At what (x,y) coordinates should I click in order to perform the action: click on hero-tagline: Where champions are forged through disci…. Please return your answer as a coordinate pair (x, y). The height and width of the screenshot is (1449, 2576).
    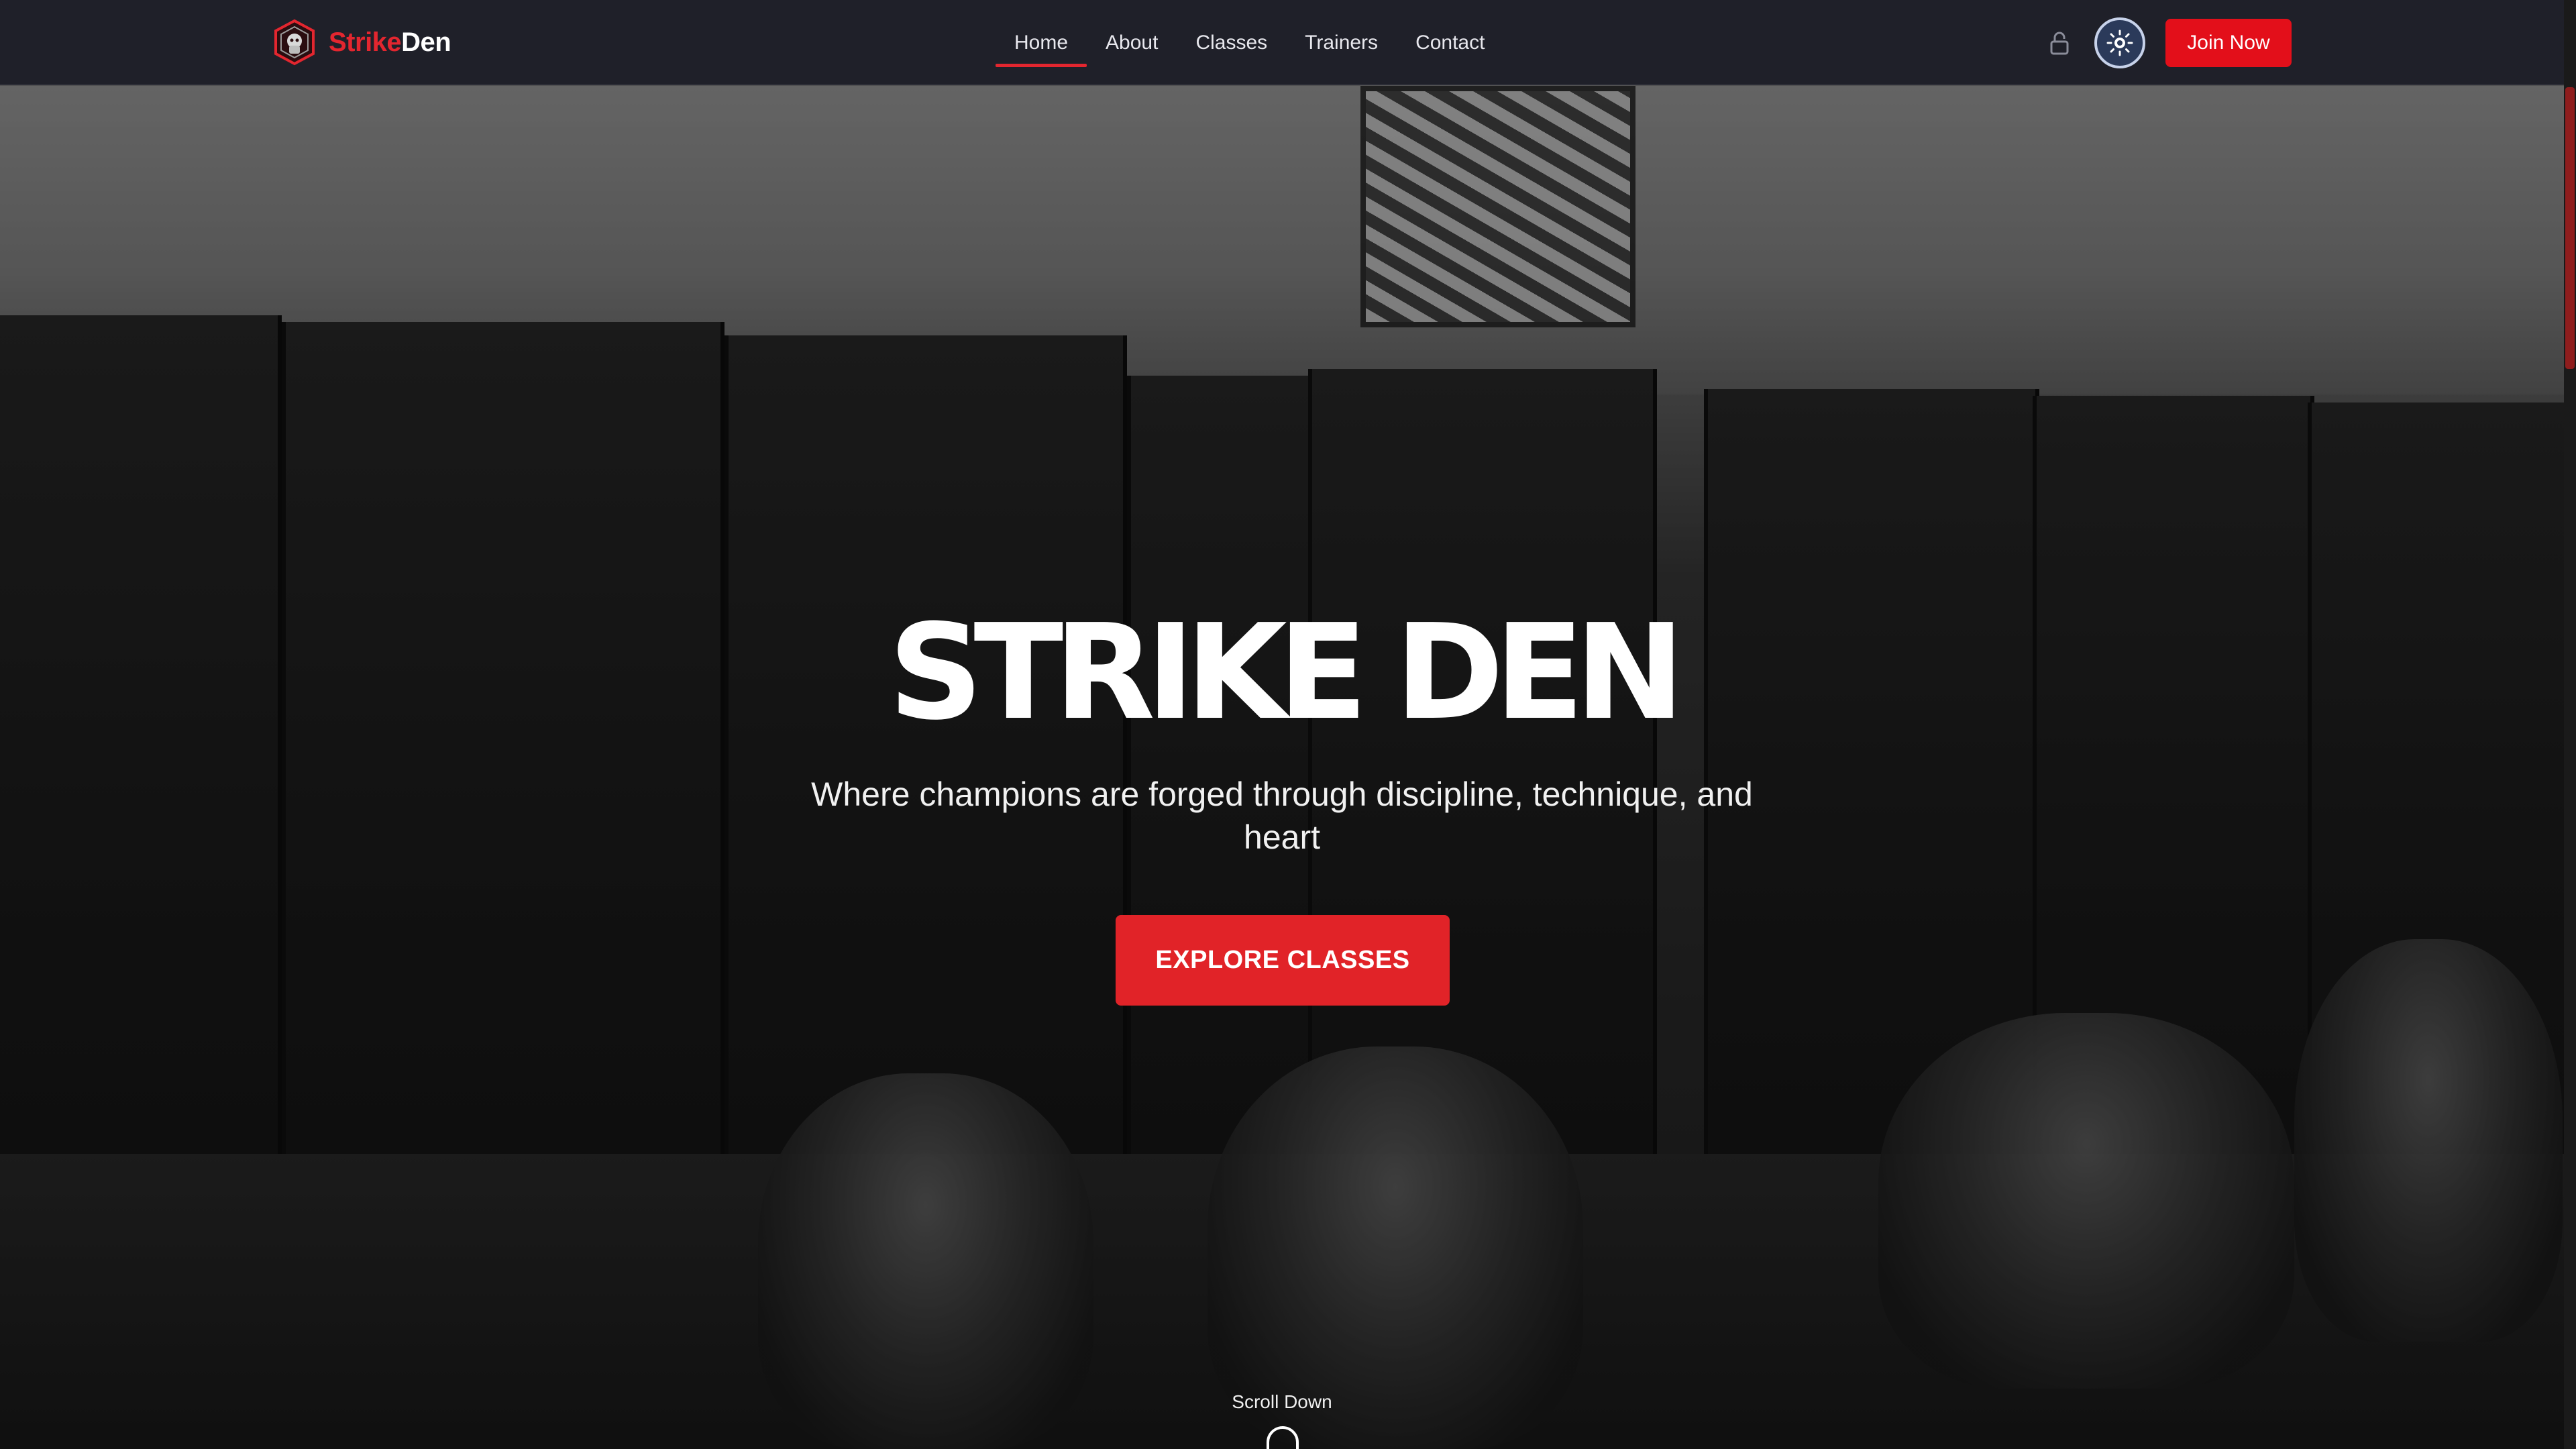
    Looking at the image, I should click on (1282, 815).